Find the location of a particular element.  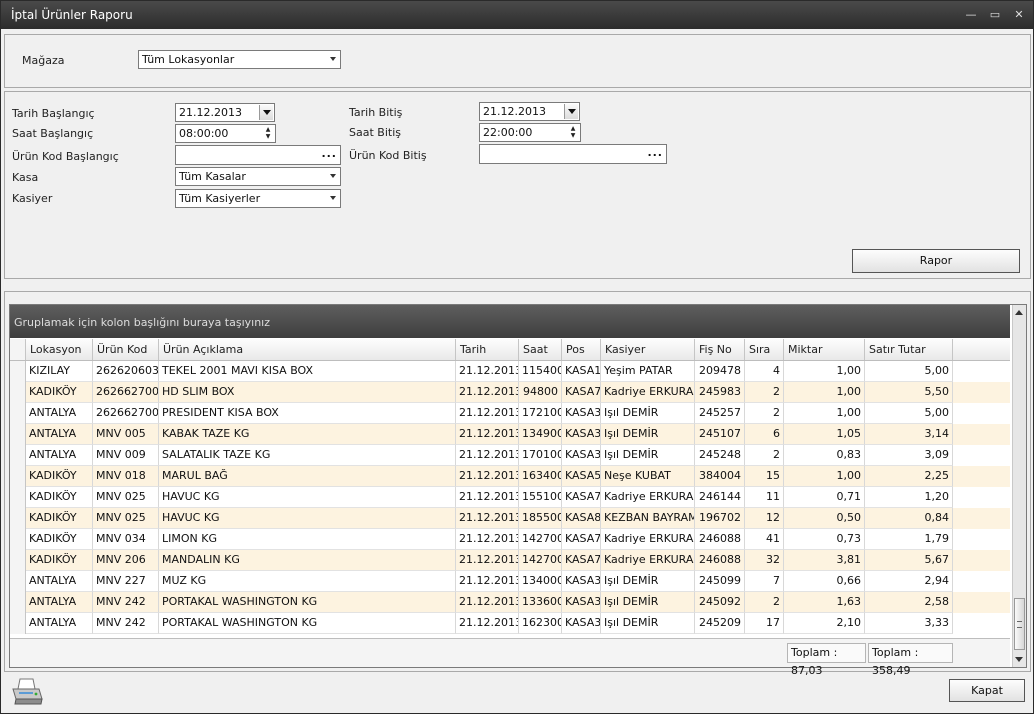

spinner-arrows-icon: ▲ ▼ is located at coordinates (573, 132).